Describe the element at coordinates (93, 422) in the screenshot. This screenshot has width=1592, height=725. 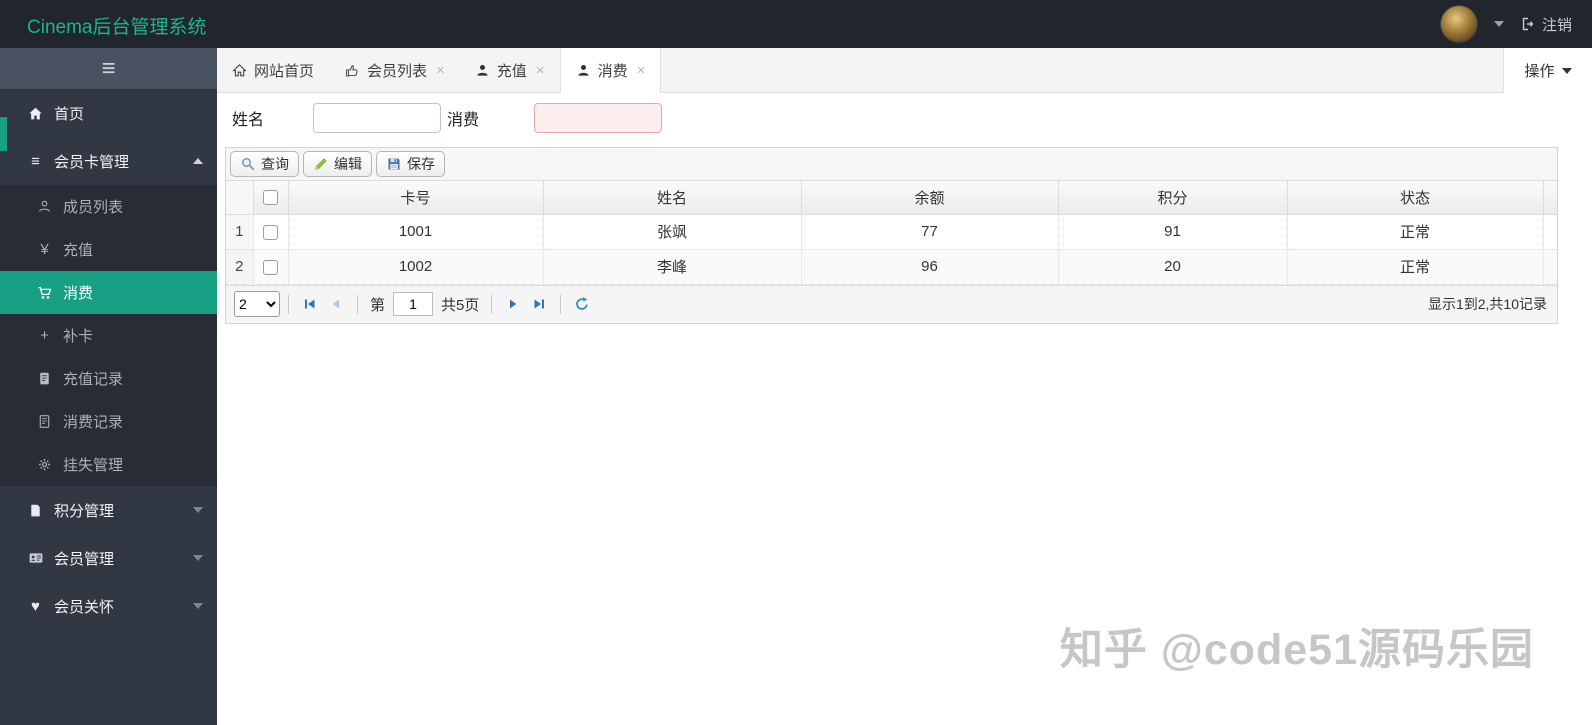
I see `sidebar-item-label: 消费记录` at that location.